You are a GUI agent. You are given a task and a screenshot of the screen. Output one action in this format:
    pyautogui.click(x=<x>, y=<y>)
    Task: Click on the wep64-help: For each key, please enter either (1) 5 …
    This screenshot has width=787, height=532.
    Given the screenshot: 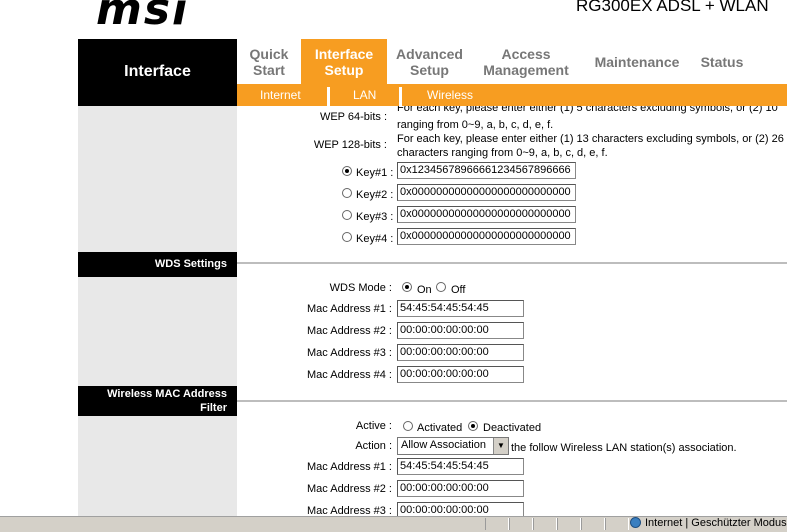 What is the action you would take?
    pyautogui.click(x=587, y=110)
    